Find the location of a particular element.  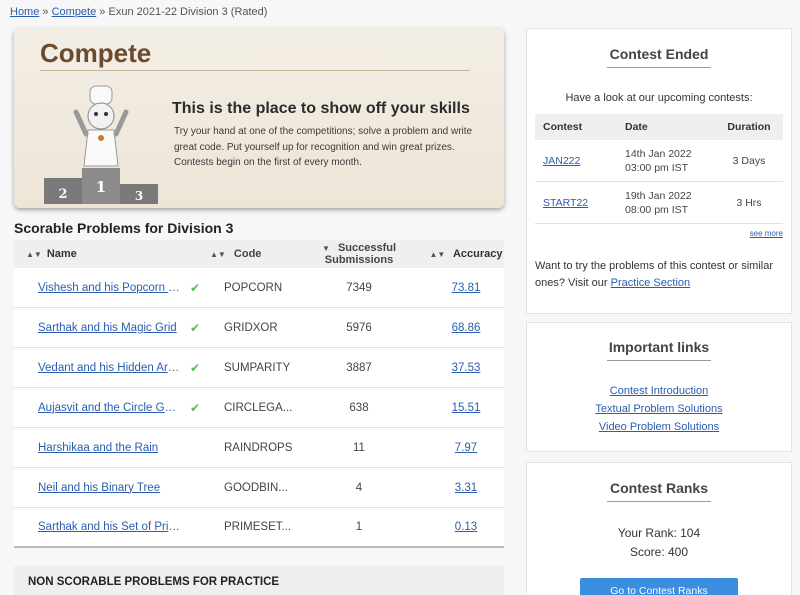

name-column-header: ▲▼ Name is located at coordinates (112, 254).